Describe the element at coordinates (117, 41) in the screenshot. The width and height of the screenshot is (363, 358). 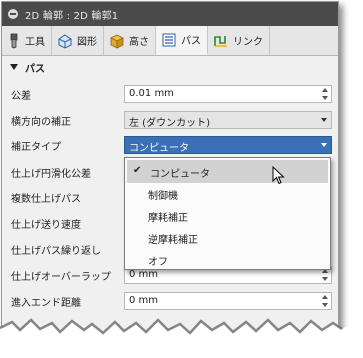
I see `heights-icon` at that location.